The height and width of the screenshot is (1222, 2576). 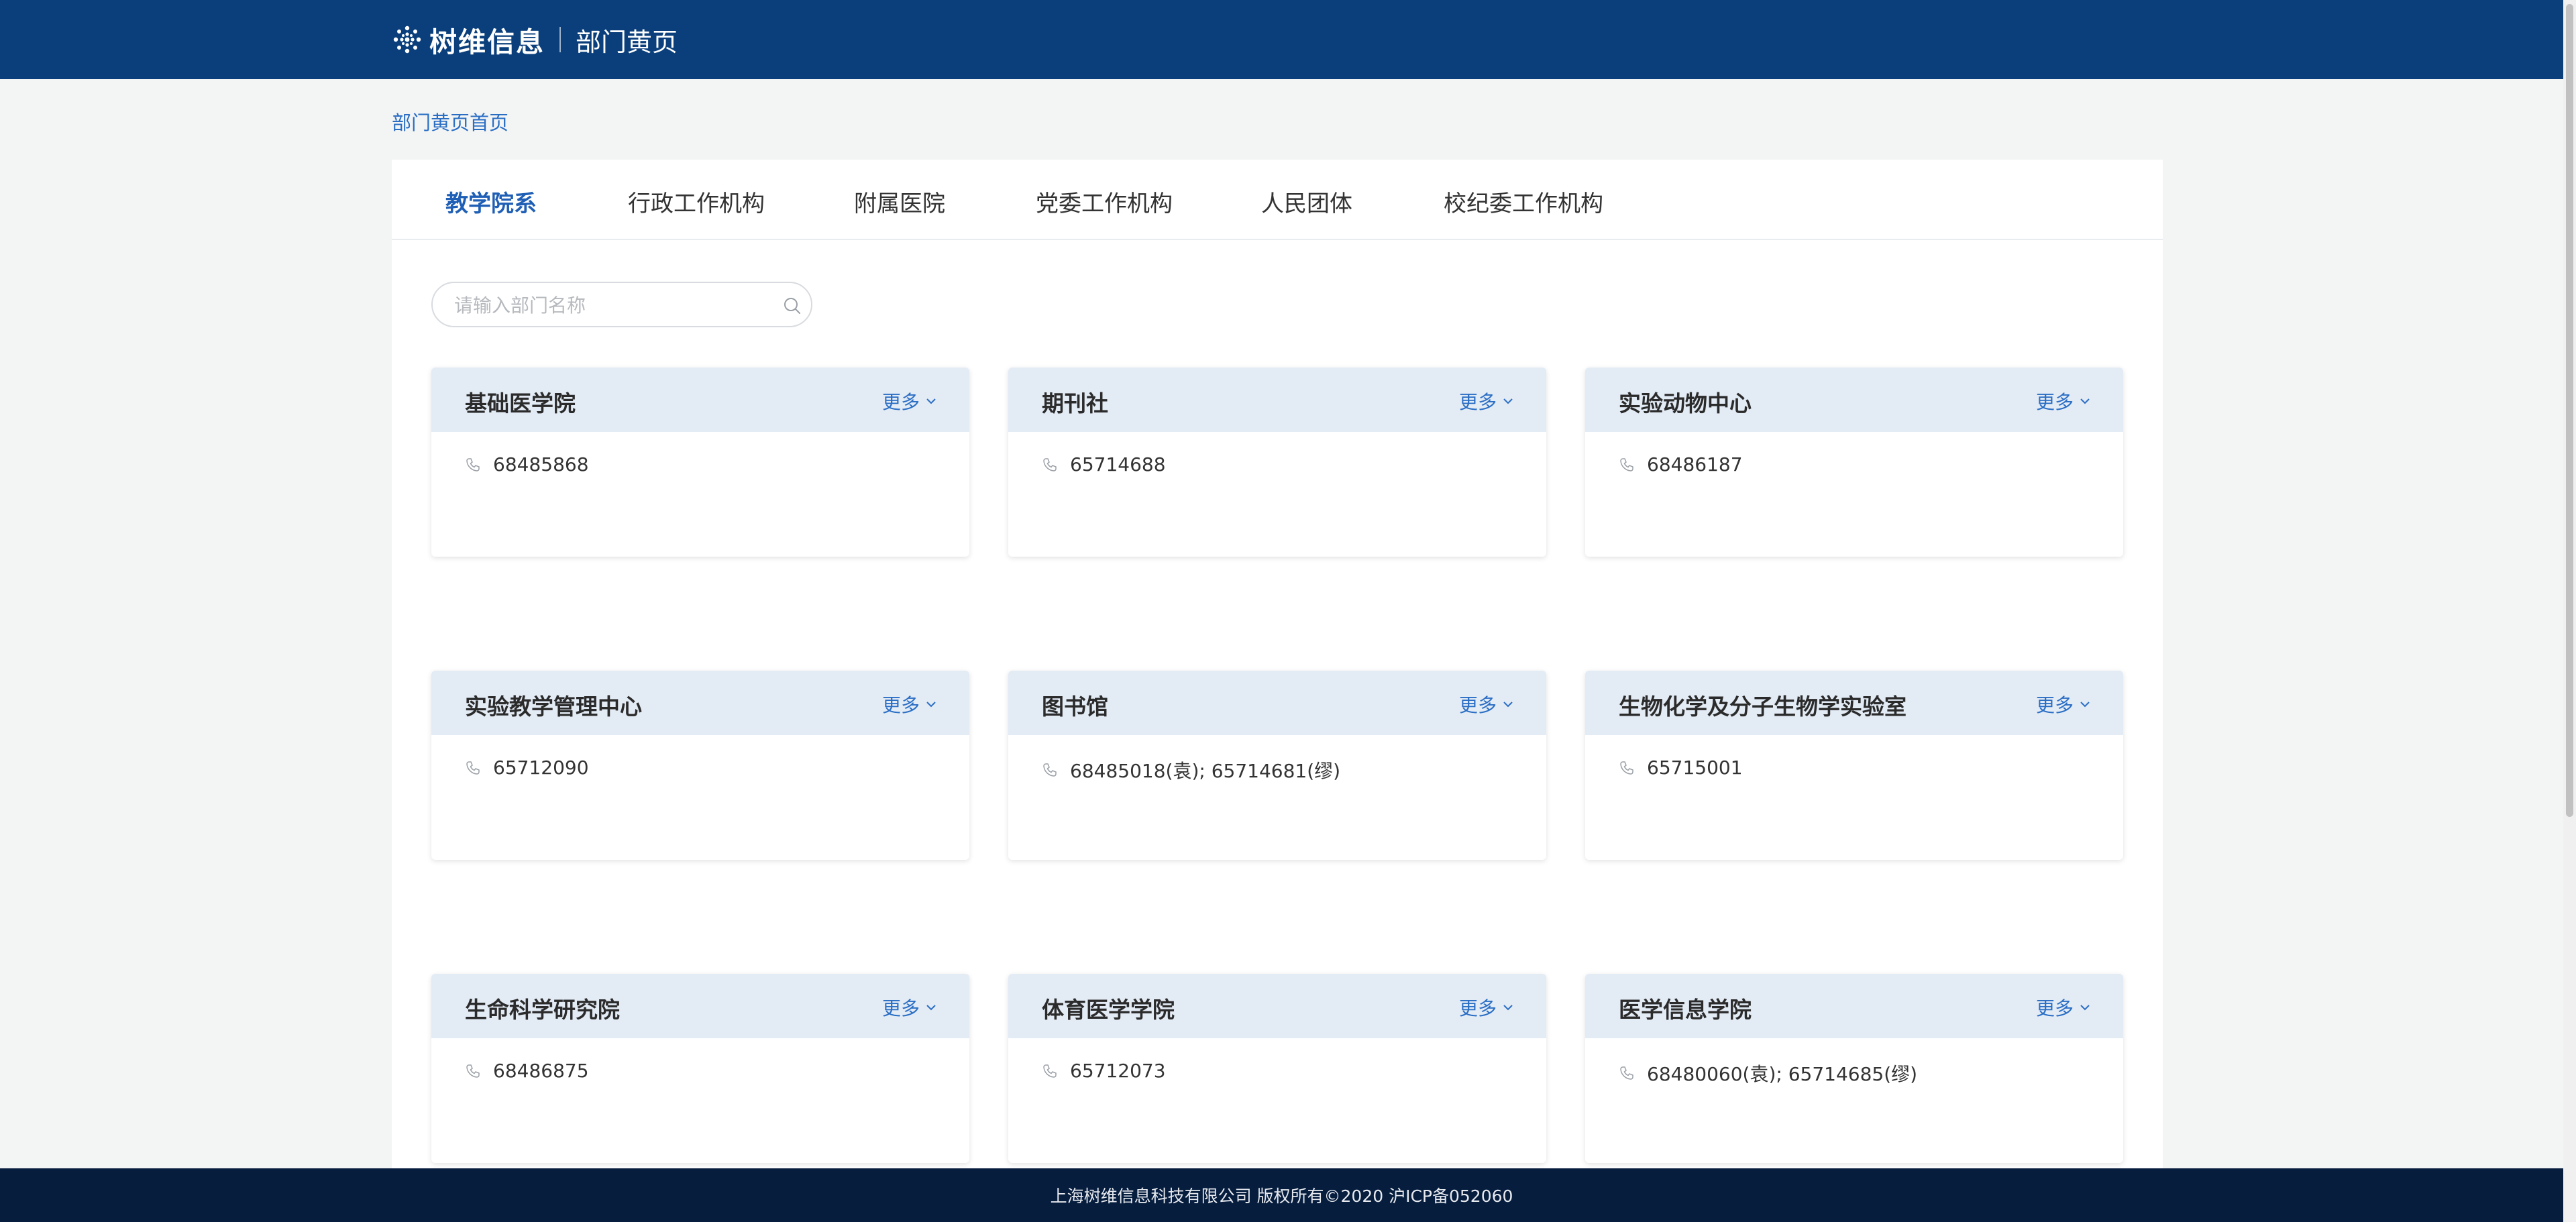 I want to click on phone-number: 68480060(袁); 65714685(缪), so click(x=1782, y=1074).